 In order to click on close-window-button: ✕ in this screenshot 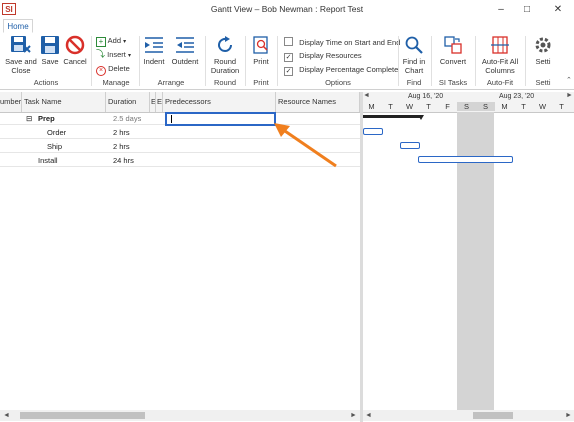, I will do `click(558, 9)`.